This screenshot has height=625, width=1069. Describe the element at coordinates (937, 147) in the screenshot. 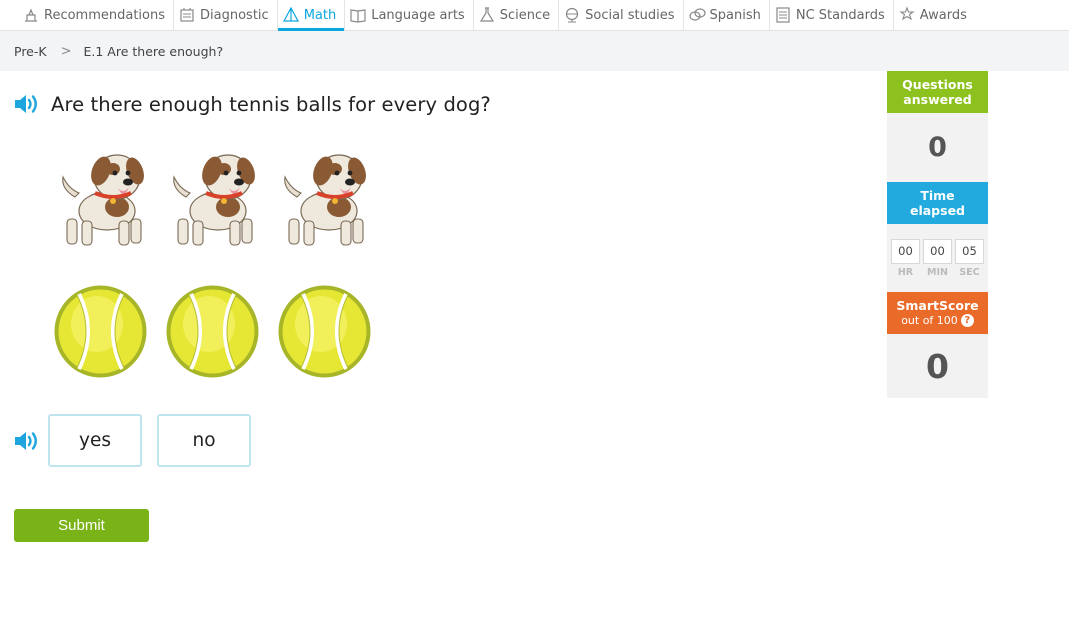

I see `questions-answered-value: 0` at that location.